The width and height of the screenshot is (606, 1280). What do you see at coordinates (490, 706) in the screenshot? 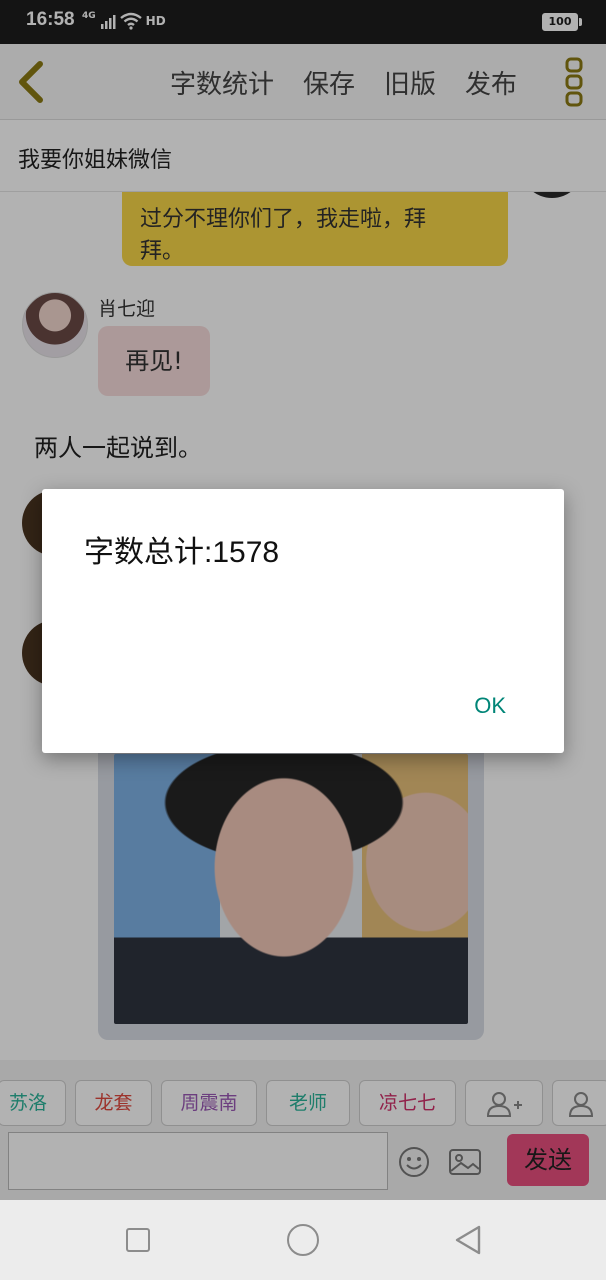
I see `ok-button: OK` at bounding box center [490, 706].